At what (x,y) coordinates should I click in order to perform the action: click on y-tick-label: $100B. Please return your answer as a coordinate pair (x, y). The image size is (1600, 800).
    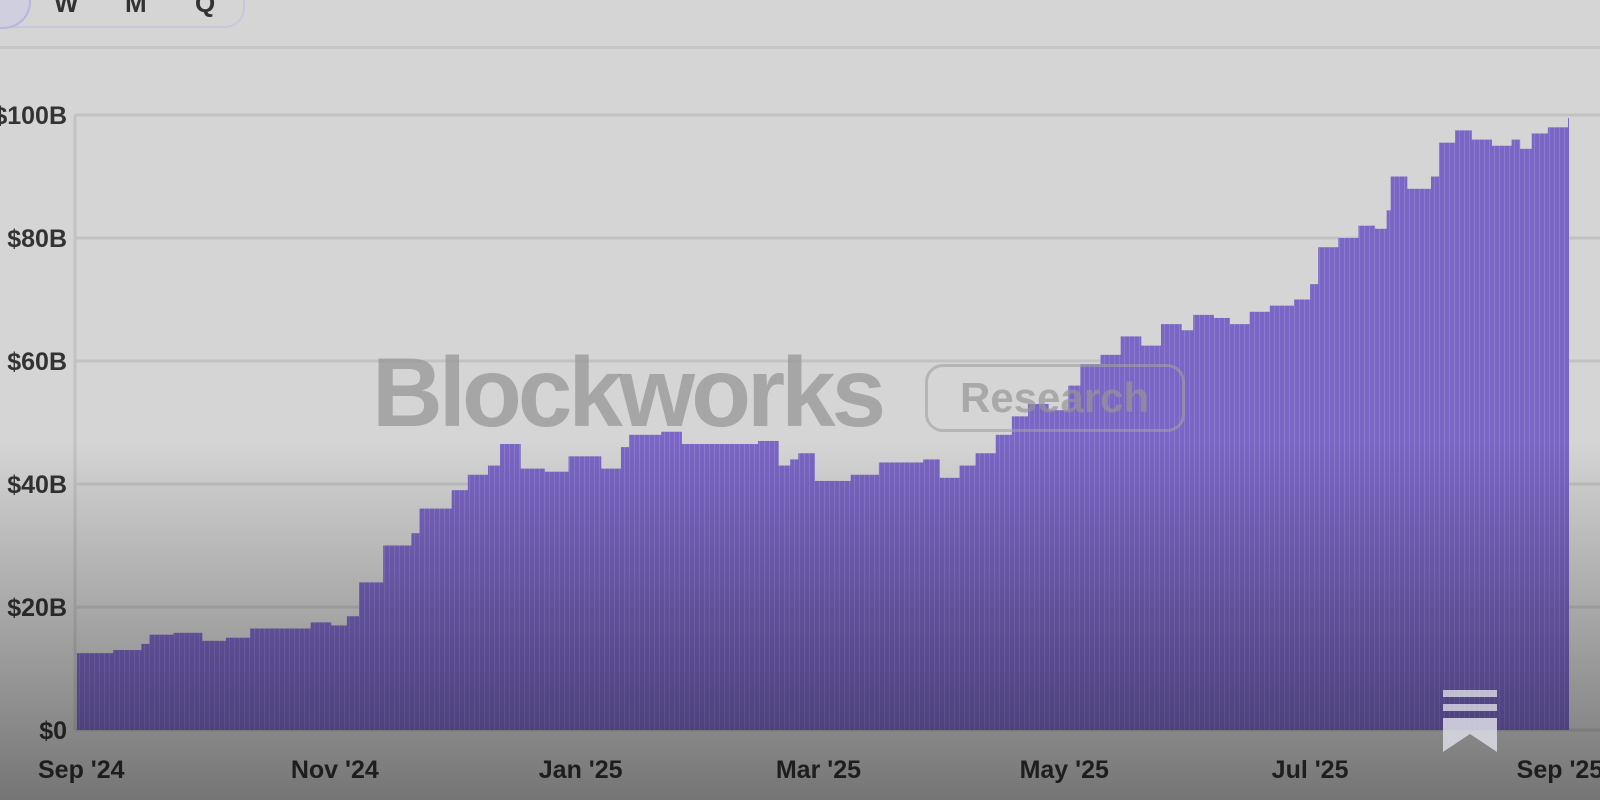
    Looking at the image, I should click on (33, 116).